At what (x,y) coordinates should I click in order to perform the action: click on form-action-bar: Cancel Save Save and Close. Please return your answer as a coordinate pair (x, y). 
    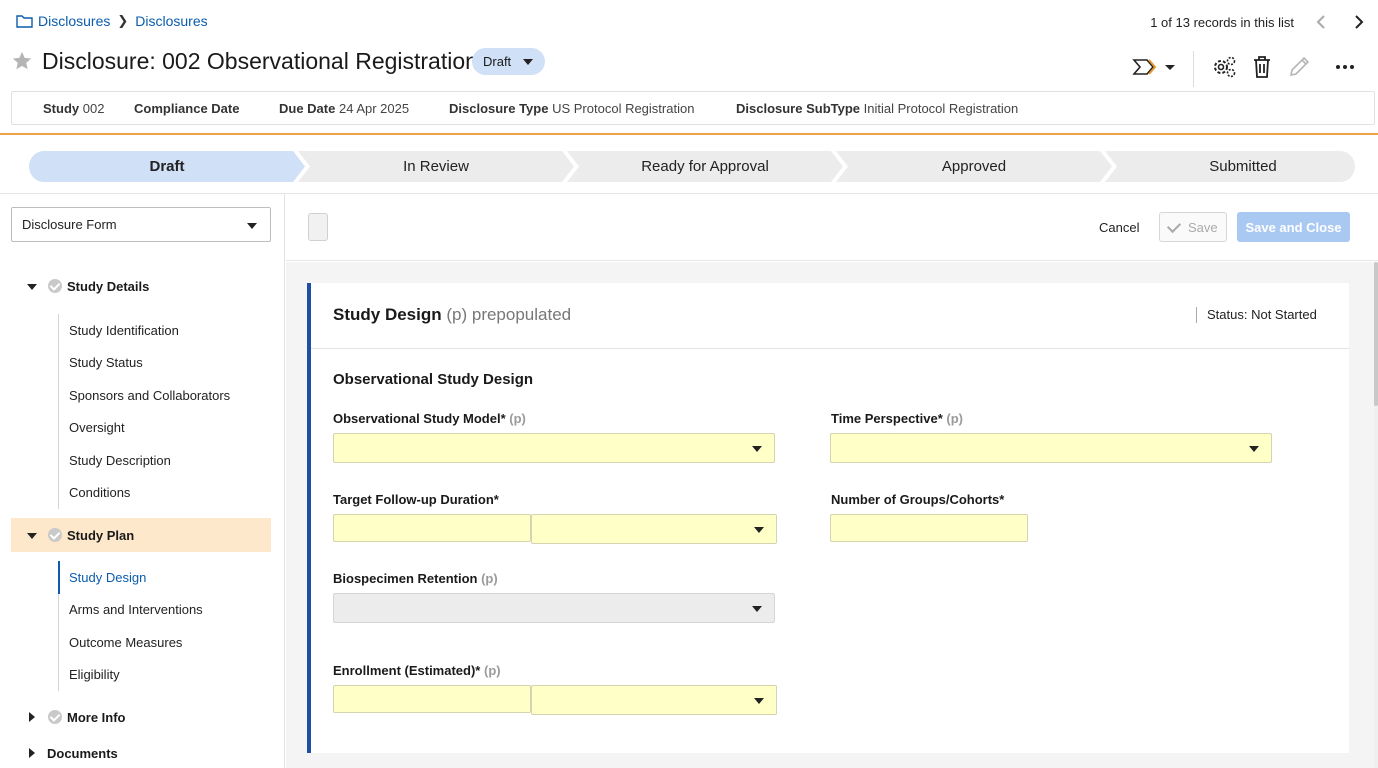
    Looking at the image, I should click on (832, 227).